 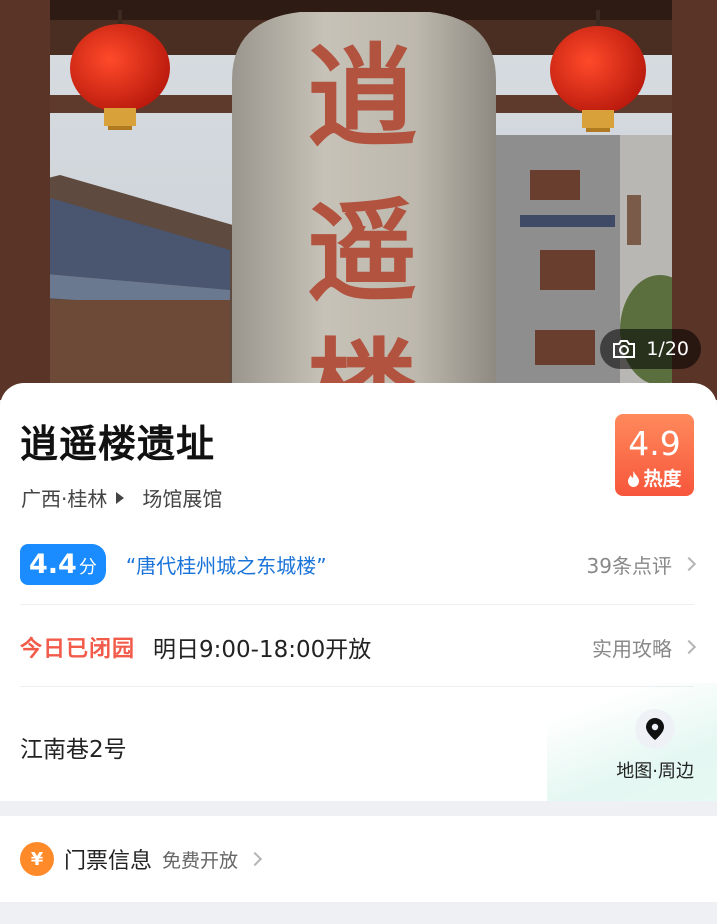 What do you see at coordinates (654, 443) in the screenshot?
I see `heat-score: 4.9` at bounding box center [654, 443].